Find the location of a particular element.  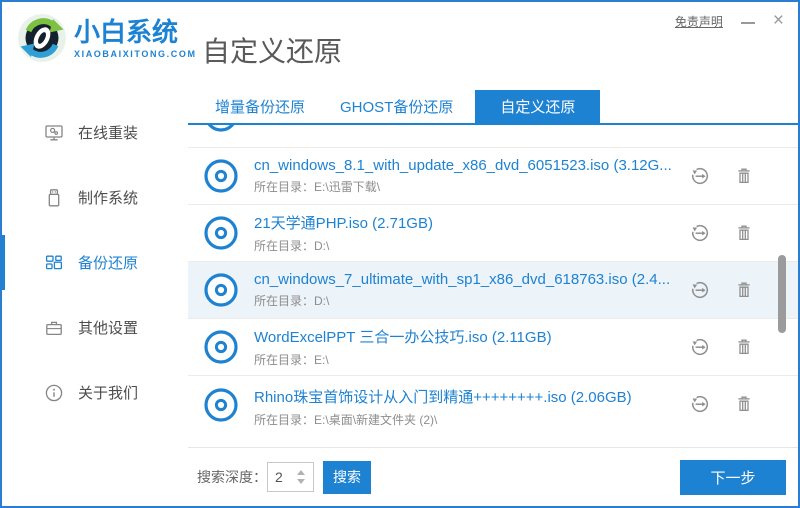

disclaimer-link: 免责声明 is located at coordinates (699, 21).